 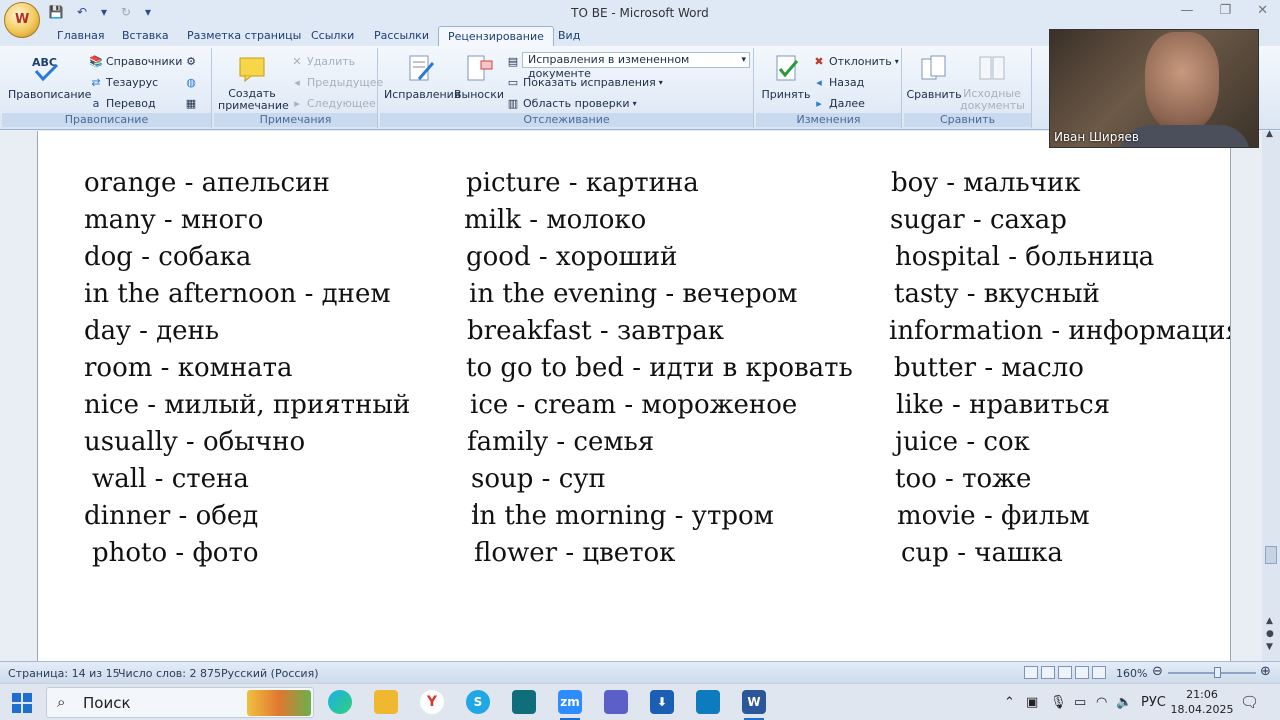 I want to click on window-title: TO BE - Microsoft Word, so click(x=640, y=13).